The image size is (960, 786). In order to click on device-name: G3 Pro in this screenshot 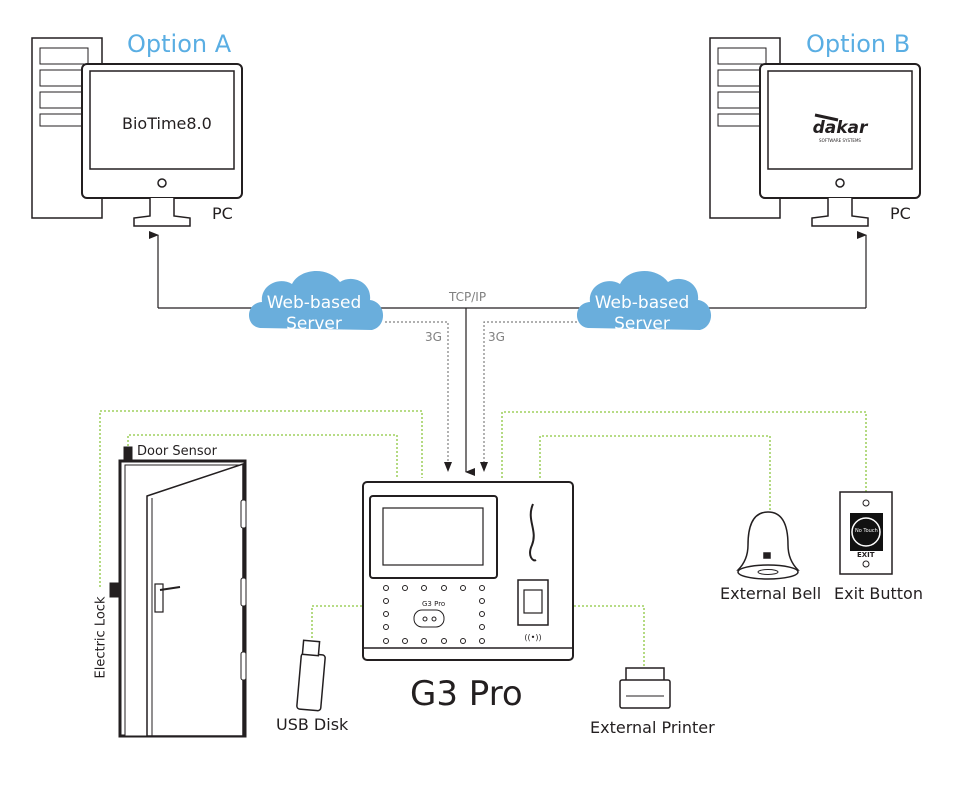, I will do `click(466, 694)`.